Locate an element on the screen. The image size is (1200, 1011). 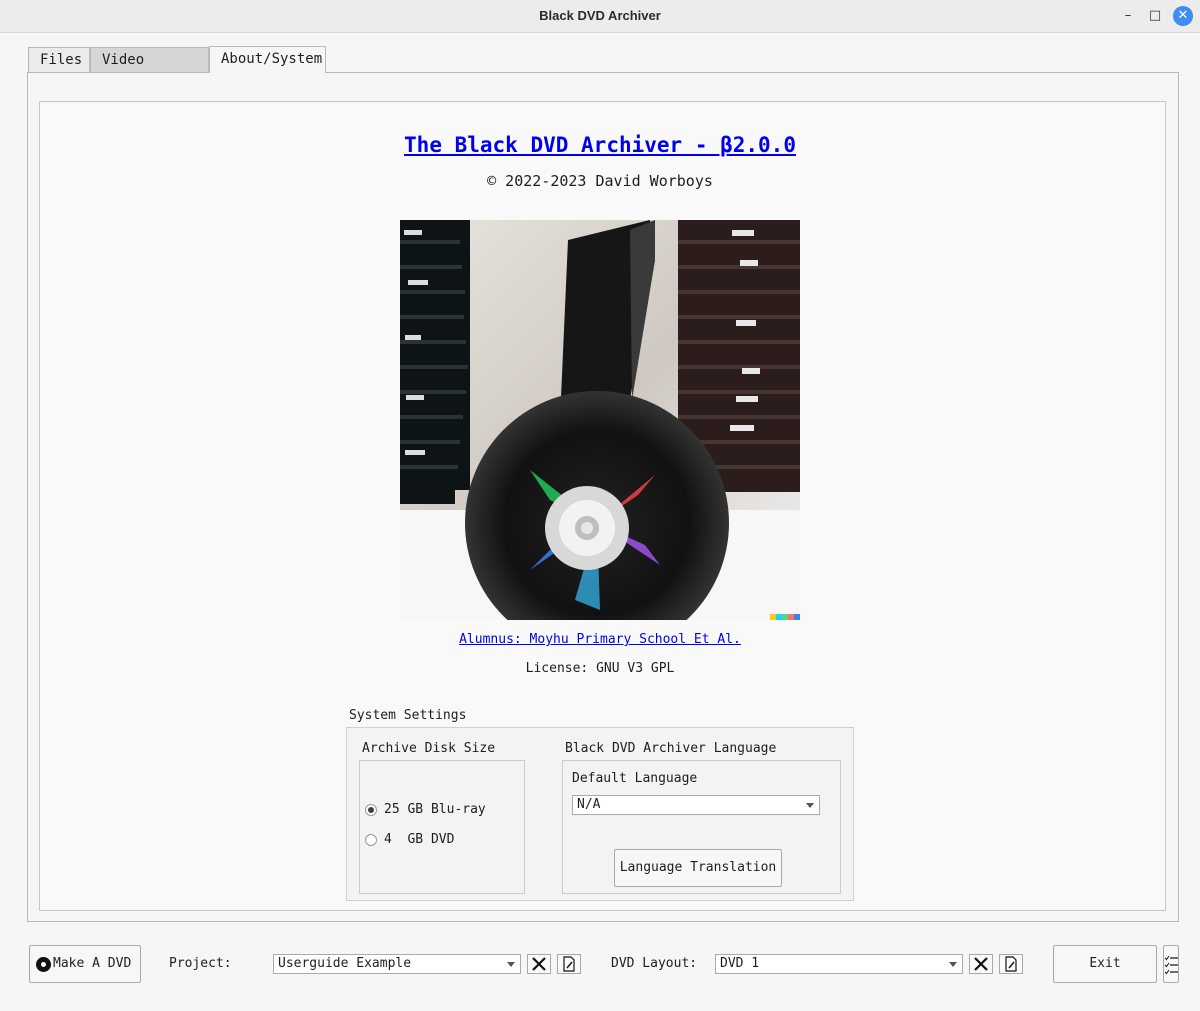
language-select-value: N/A is located at coordinates (589, 804).